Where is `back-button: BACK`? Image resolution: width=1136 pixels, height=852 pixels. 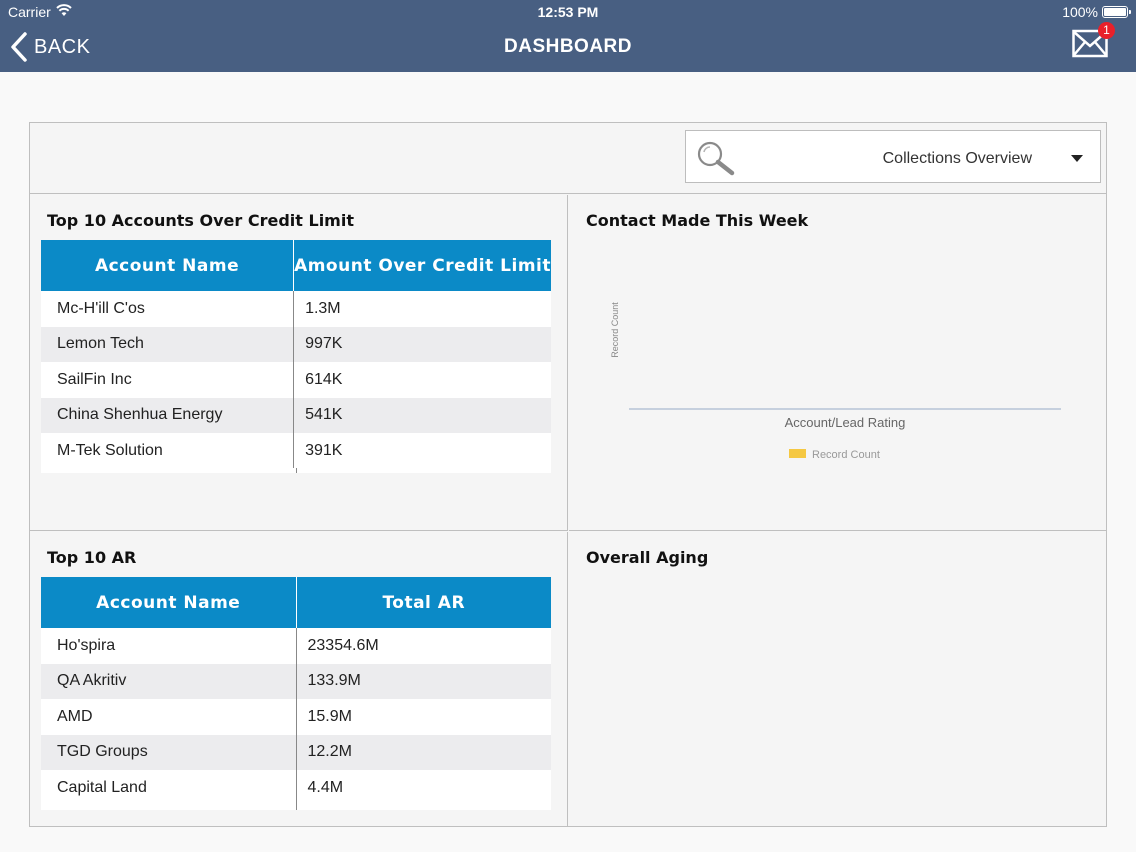 back-button: BACK is located at coordinates (50, 47).